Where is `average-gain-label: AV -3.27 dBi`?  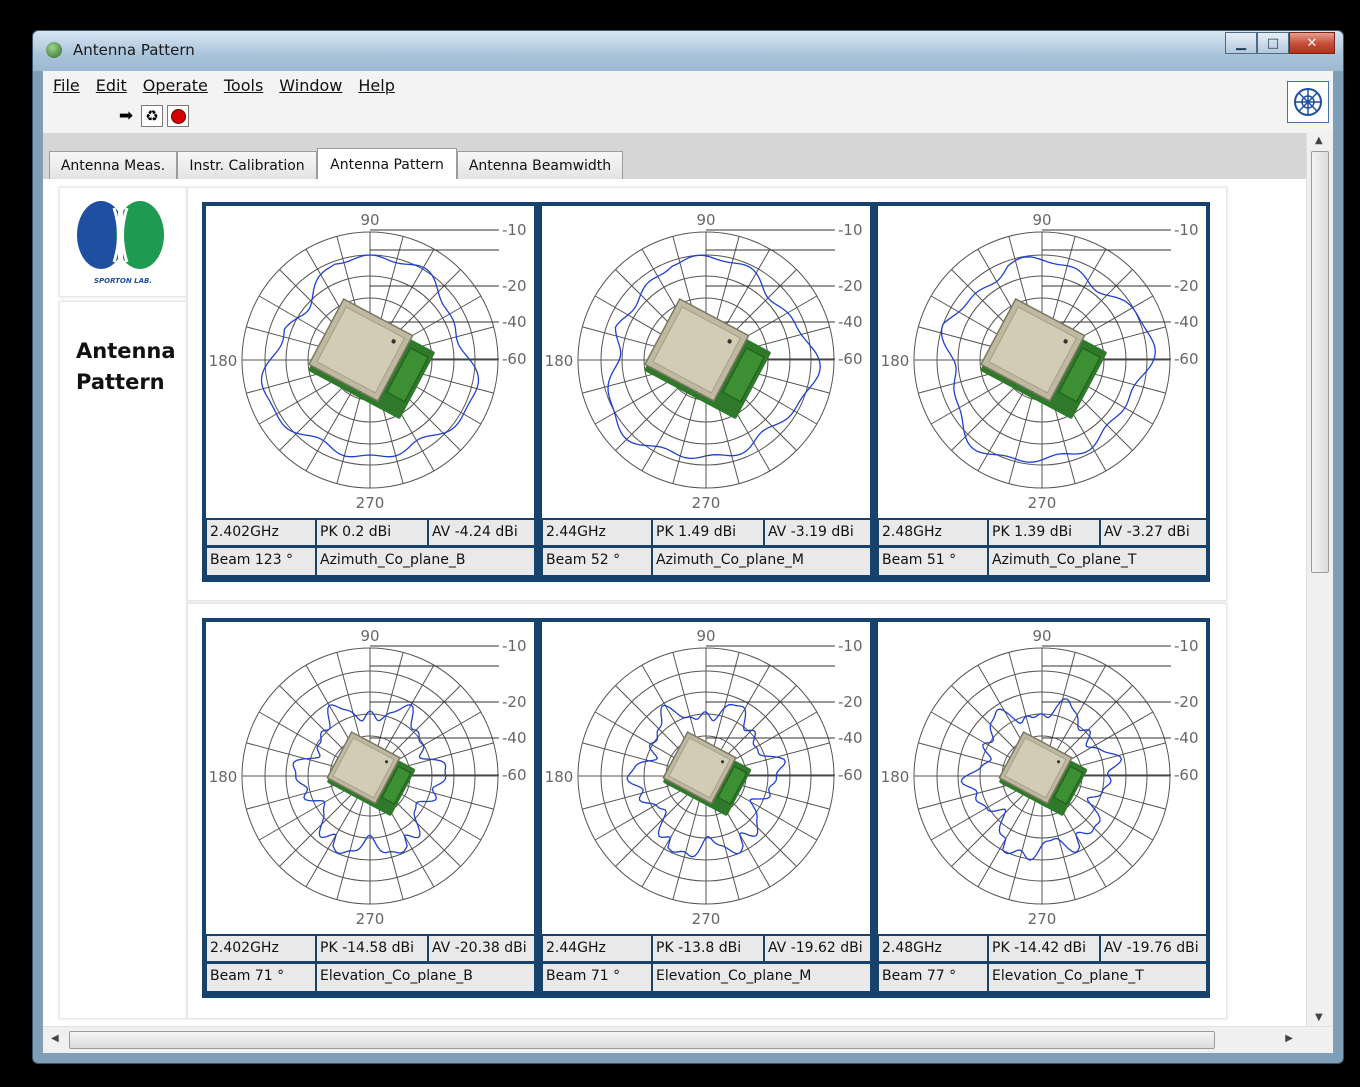 average-gain-label: AV -3.27 dBi is located at coordinates (1153, 532).